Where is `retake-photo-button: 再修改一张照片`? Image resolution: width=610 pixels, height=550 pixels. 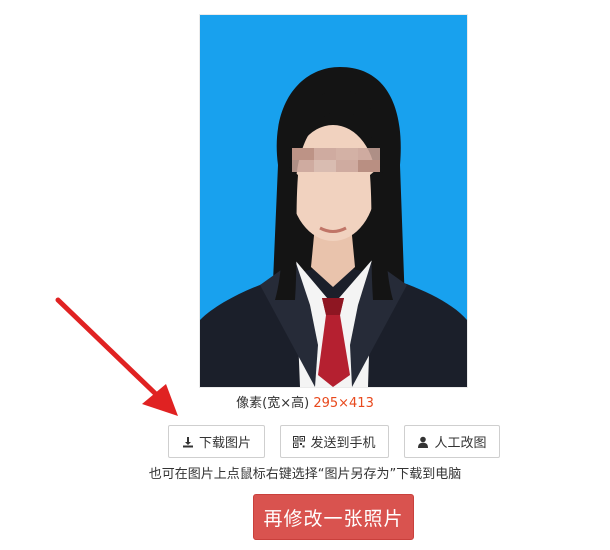
retake-photo-button: 再修改一张照片 is located at coordinates (333, 517).